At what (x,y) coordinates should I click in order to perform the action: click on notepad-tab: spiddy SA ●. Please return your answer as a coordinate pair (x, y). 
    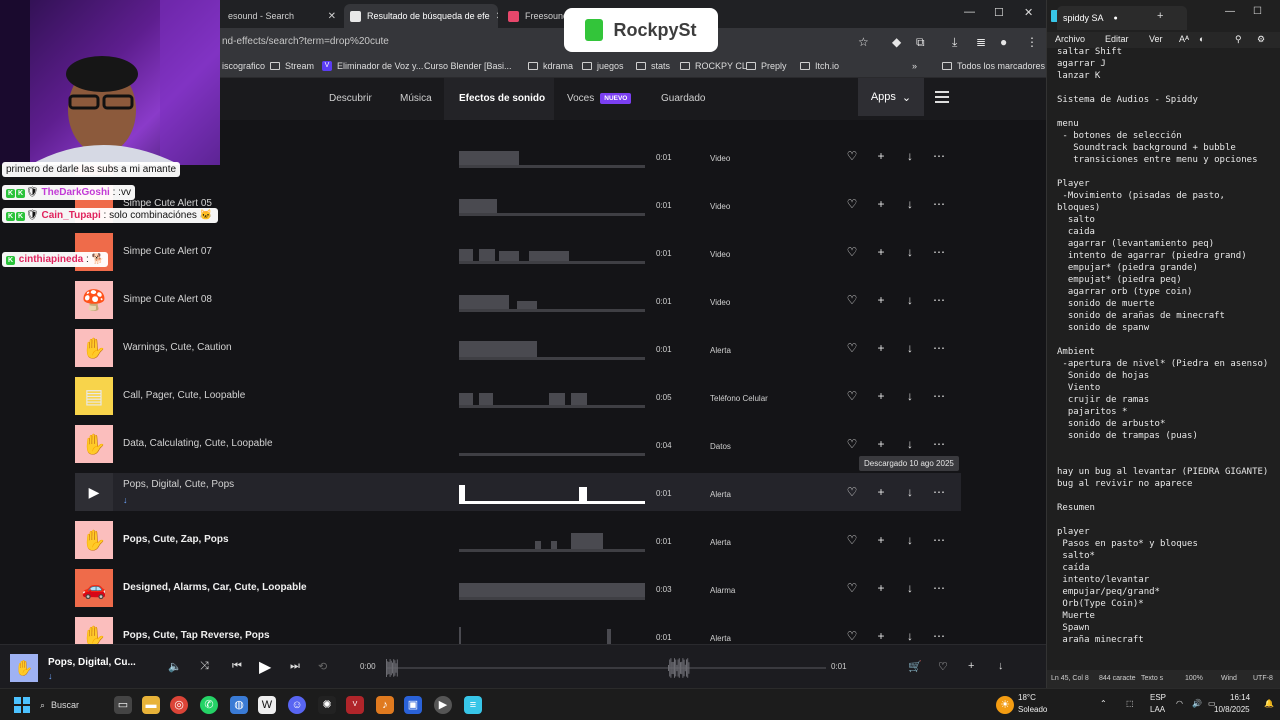
    Looking at the image, I should click on (1122, 18).